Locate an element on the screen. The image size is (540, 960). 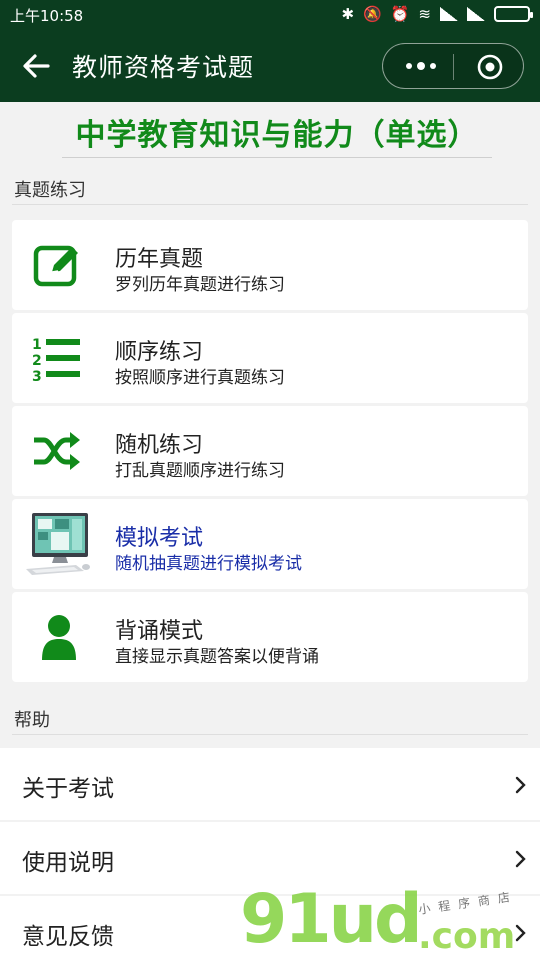
card-recite-mode: 背诵模式 直接显示真题答案以便背诵 is located at coordinates (270, 637).